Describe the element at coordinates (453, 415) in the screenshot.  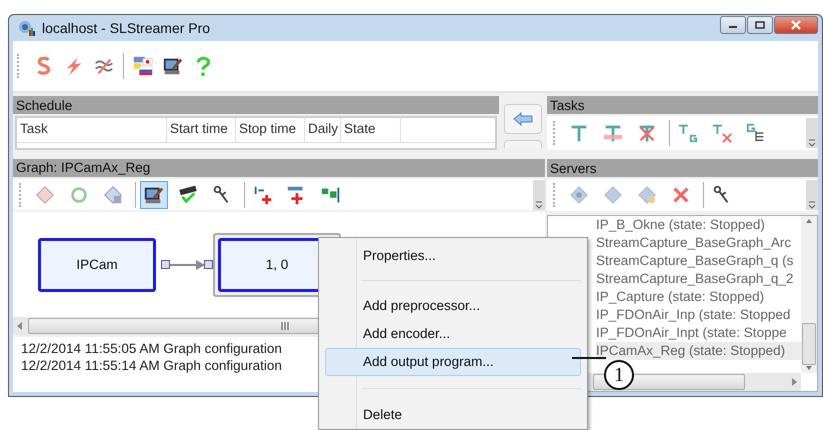
I see `menu-item: Delete` at that location.